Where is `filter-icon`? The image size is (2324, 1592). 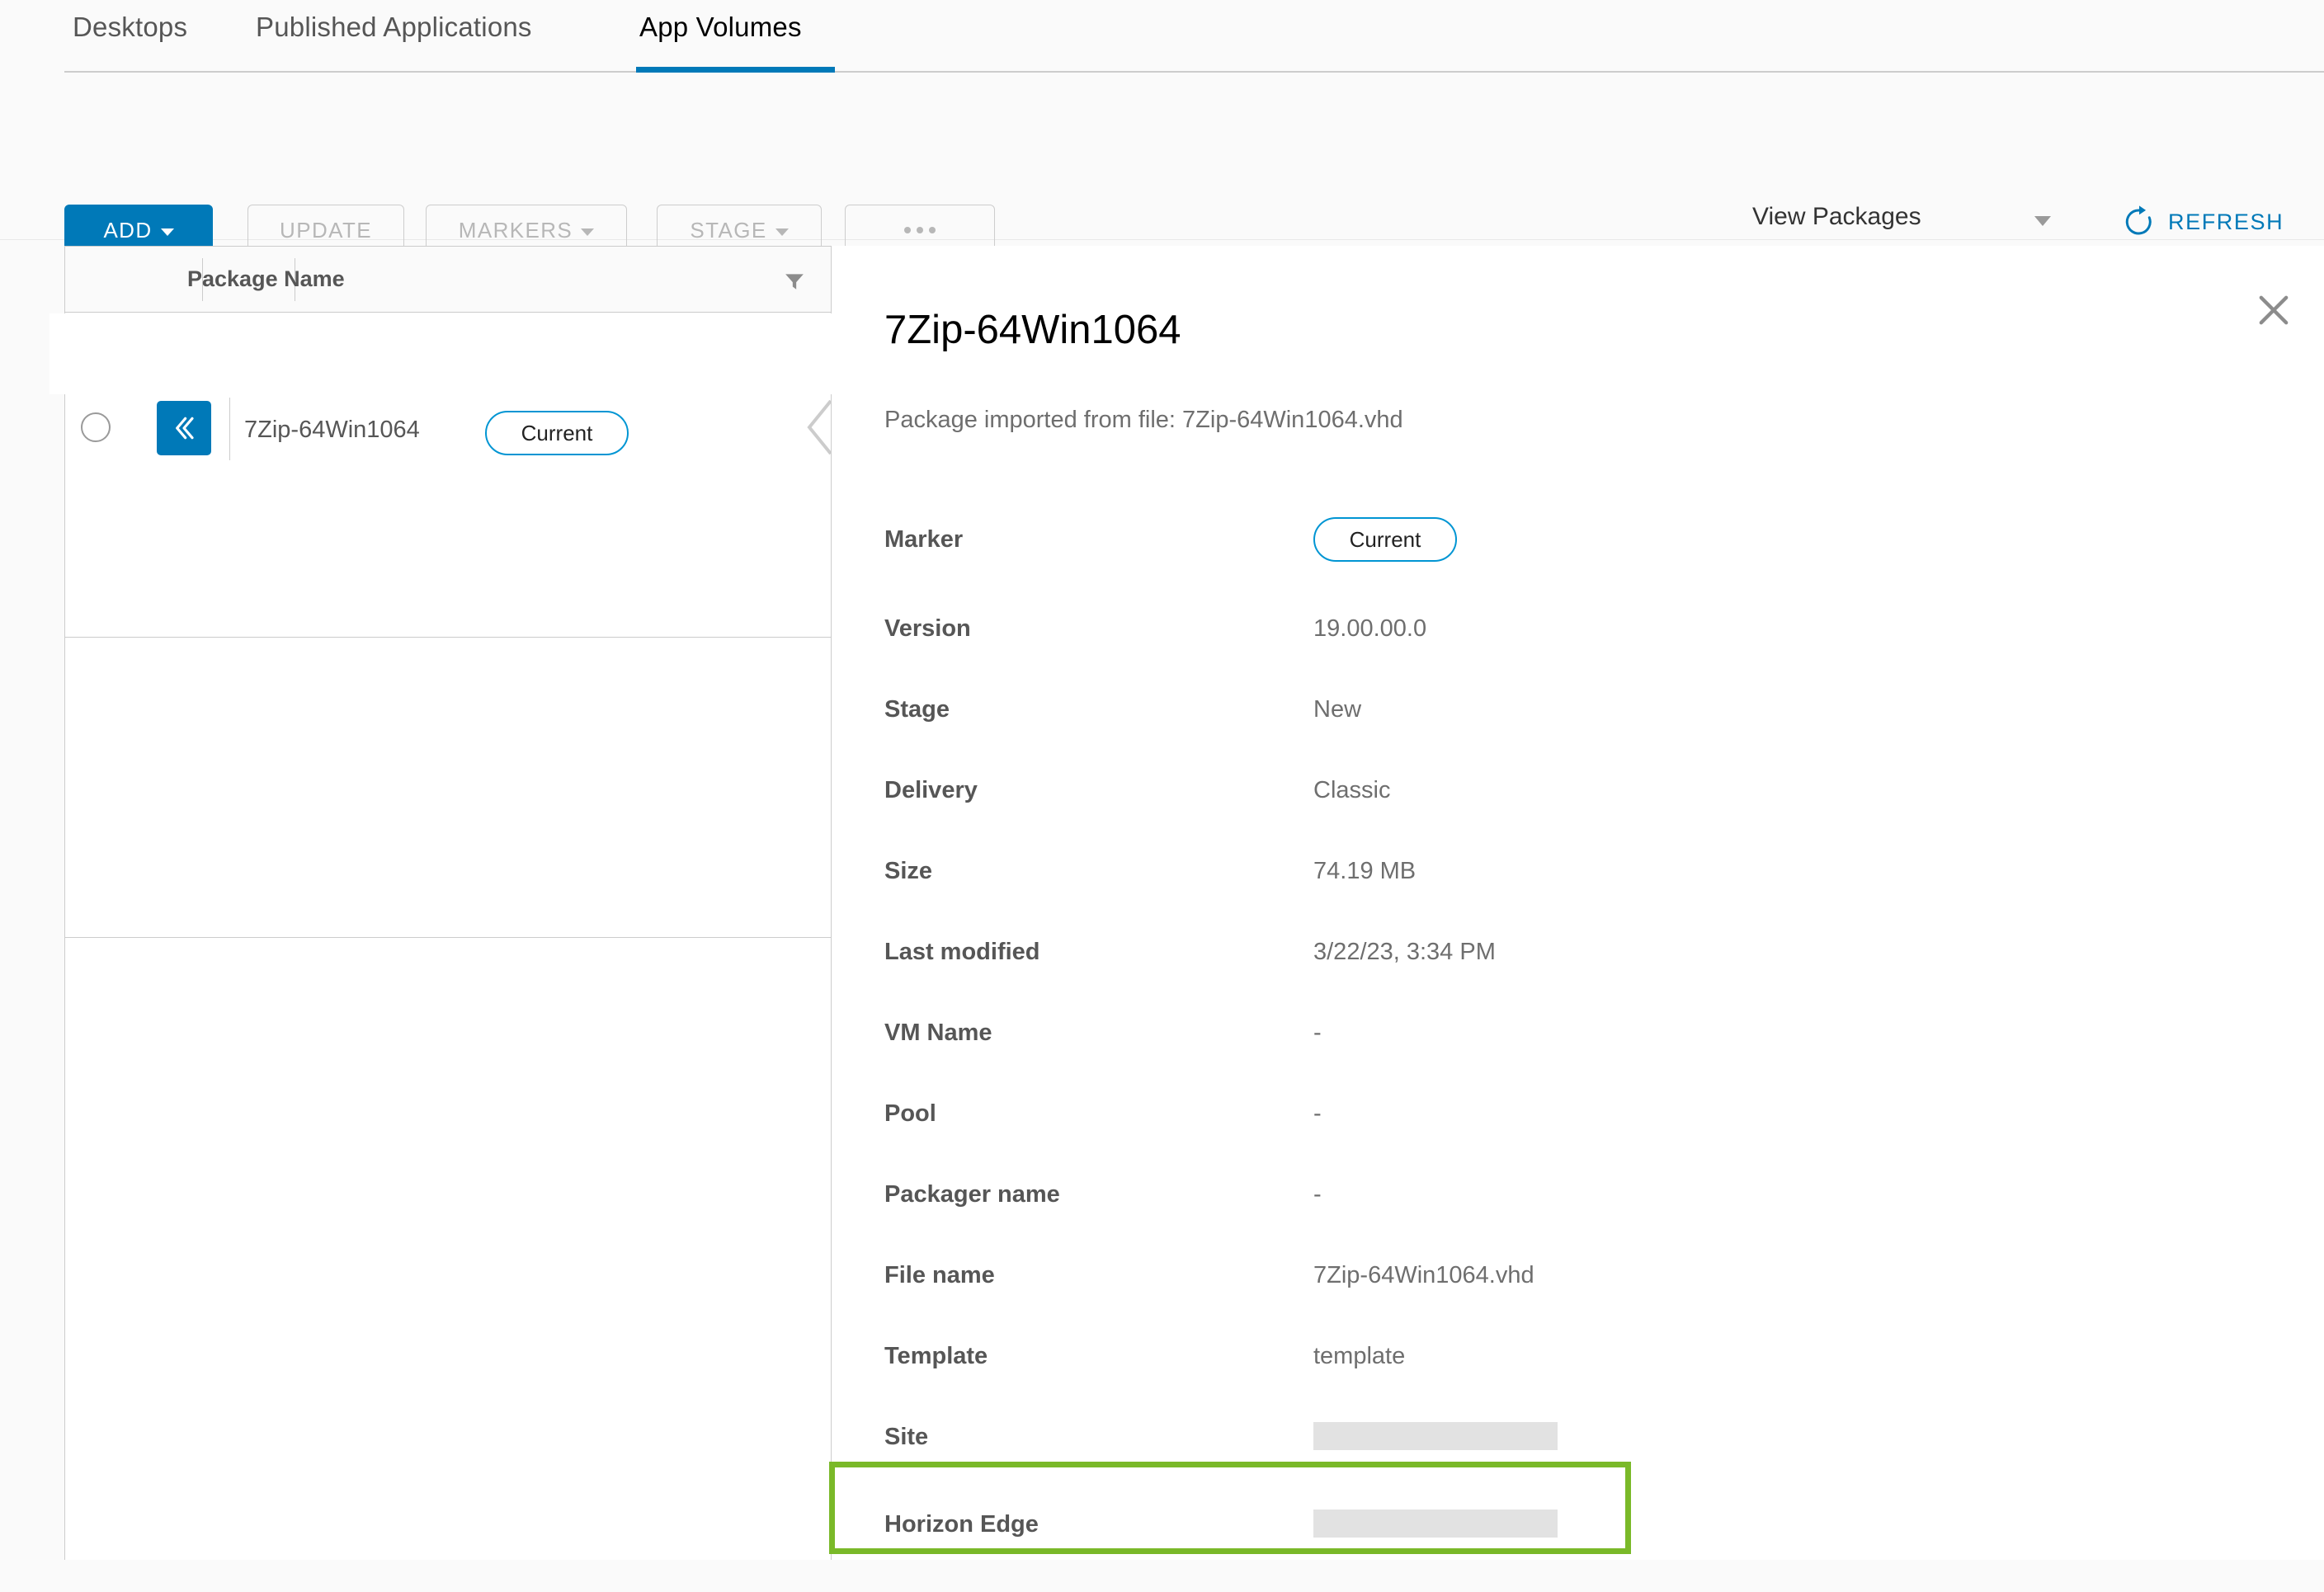
filter-icon is located at coordinates (794, 281).